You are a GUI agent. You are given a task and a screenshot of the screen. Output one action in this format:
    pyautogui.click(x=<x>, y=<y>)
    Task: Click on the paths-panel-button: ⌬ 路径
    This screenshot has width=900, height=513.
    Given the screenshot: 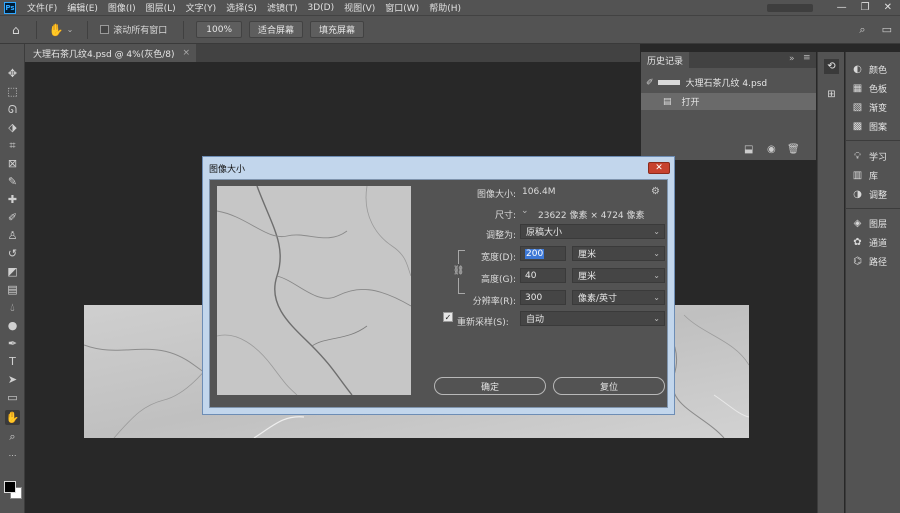 What is the action you would take?
    pyautogui.click(x=869, y=261)
    